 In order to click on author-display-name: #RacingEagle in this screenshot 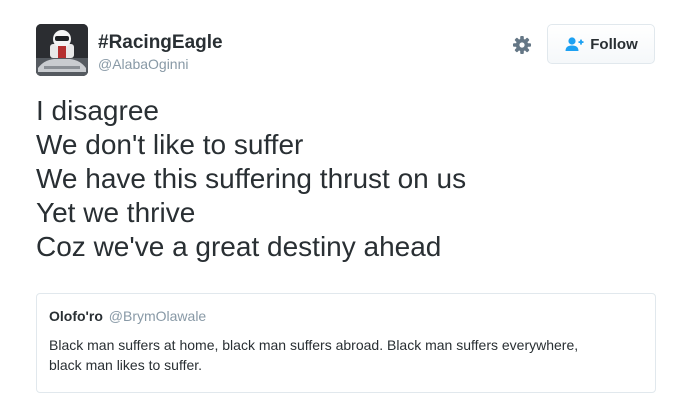, I will do `click(160, 43)`.